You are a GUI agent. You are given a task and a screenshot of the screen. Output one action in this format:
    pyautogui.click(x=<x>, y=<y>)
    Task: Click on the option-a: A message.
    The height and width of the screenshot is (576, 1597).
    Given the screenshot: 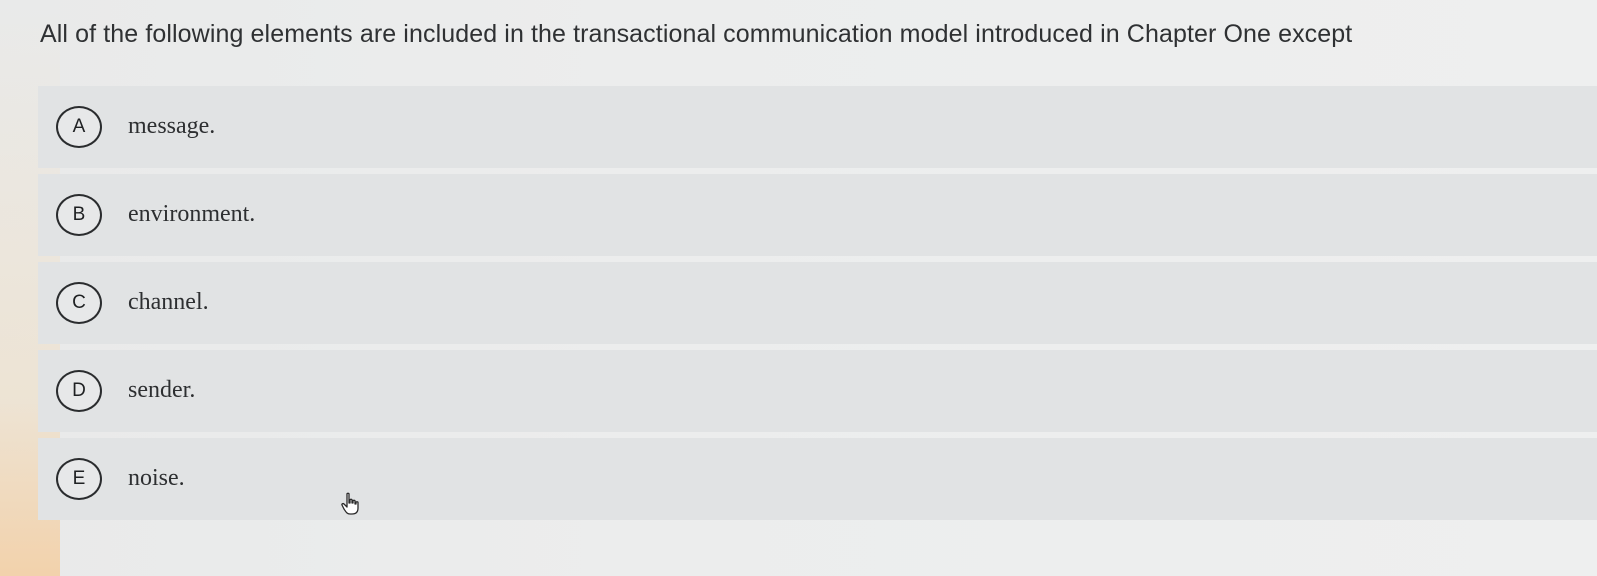 What is the action you would take?
    pyautogui.click(x=817, y=127)
    